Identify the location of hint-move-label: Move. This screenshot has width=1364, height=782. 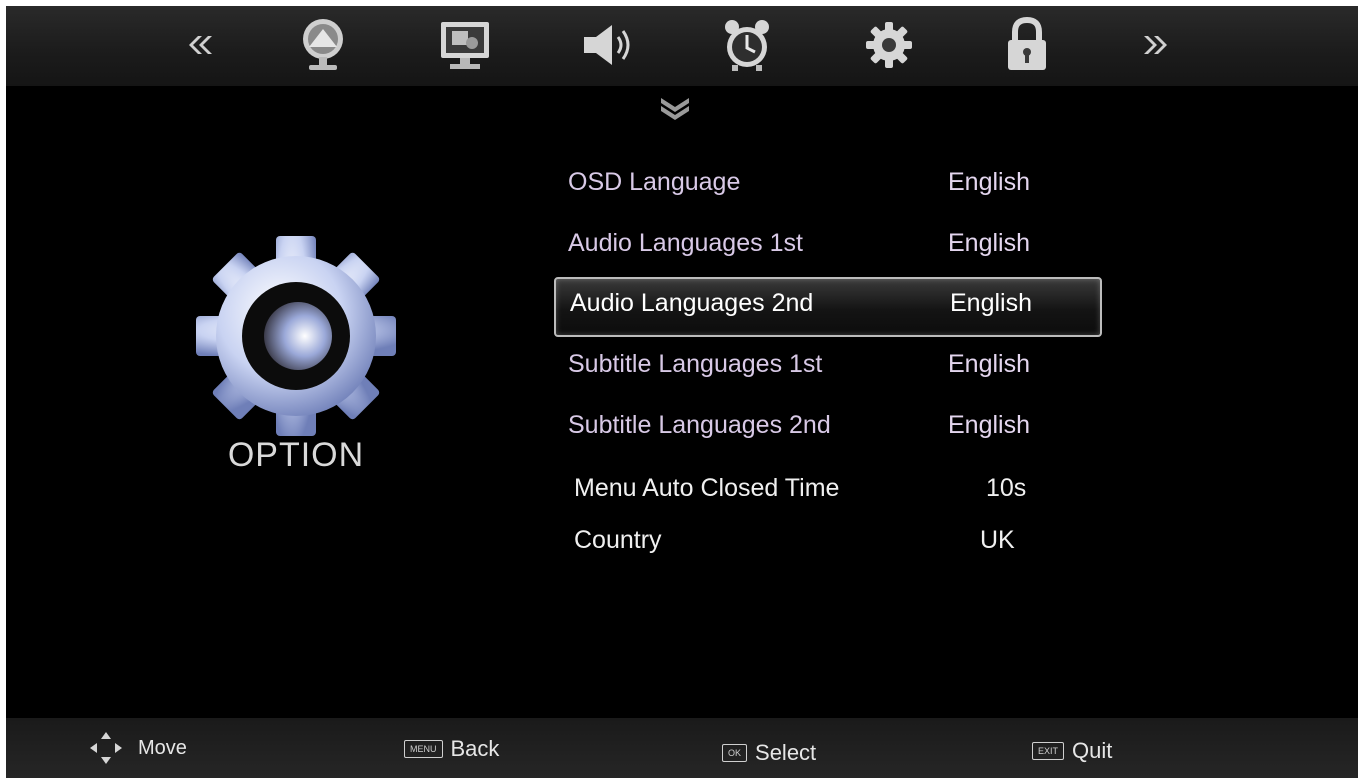
(162, 747).